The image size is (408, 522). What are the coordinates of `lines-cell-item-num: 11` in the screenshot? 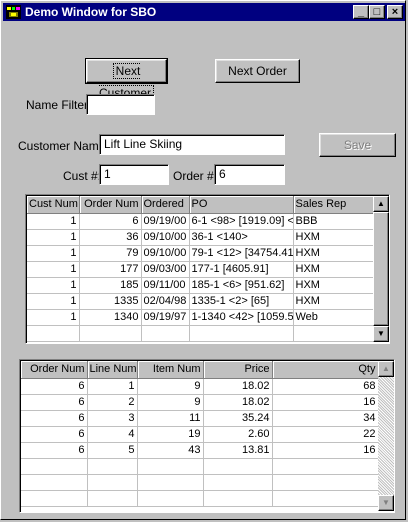 It's located at (170, 418).